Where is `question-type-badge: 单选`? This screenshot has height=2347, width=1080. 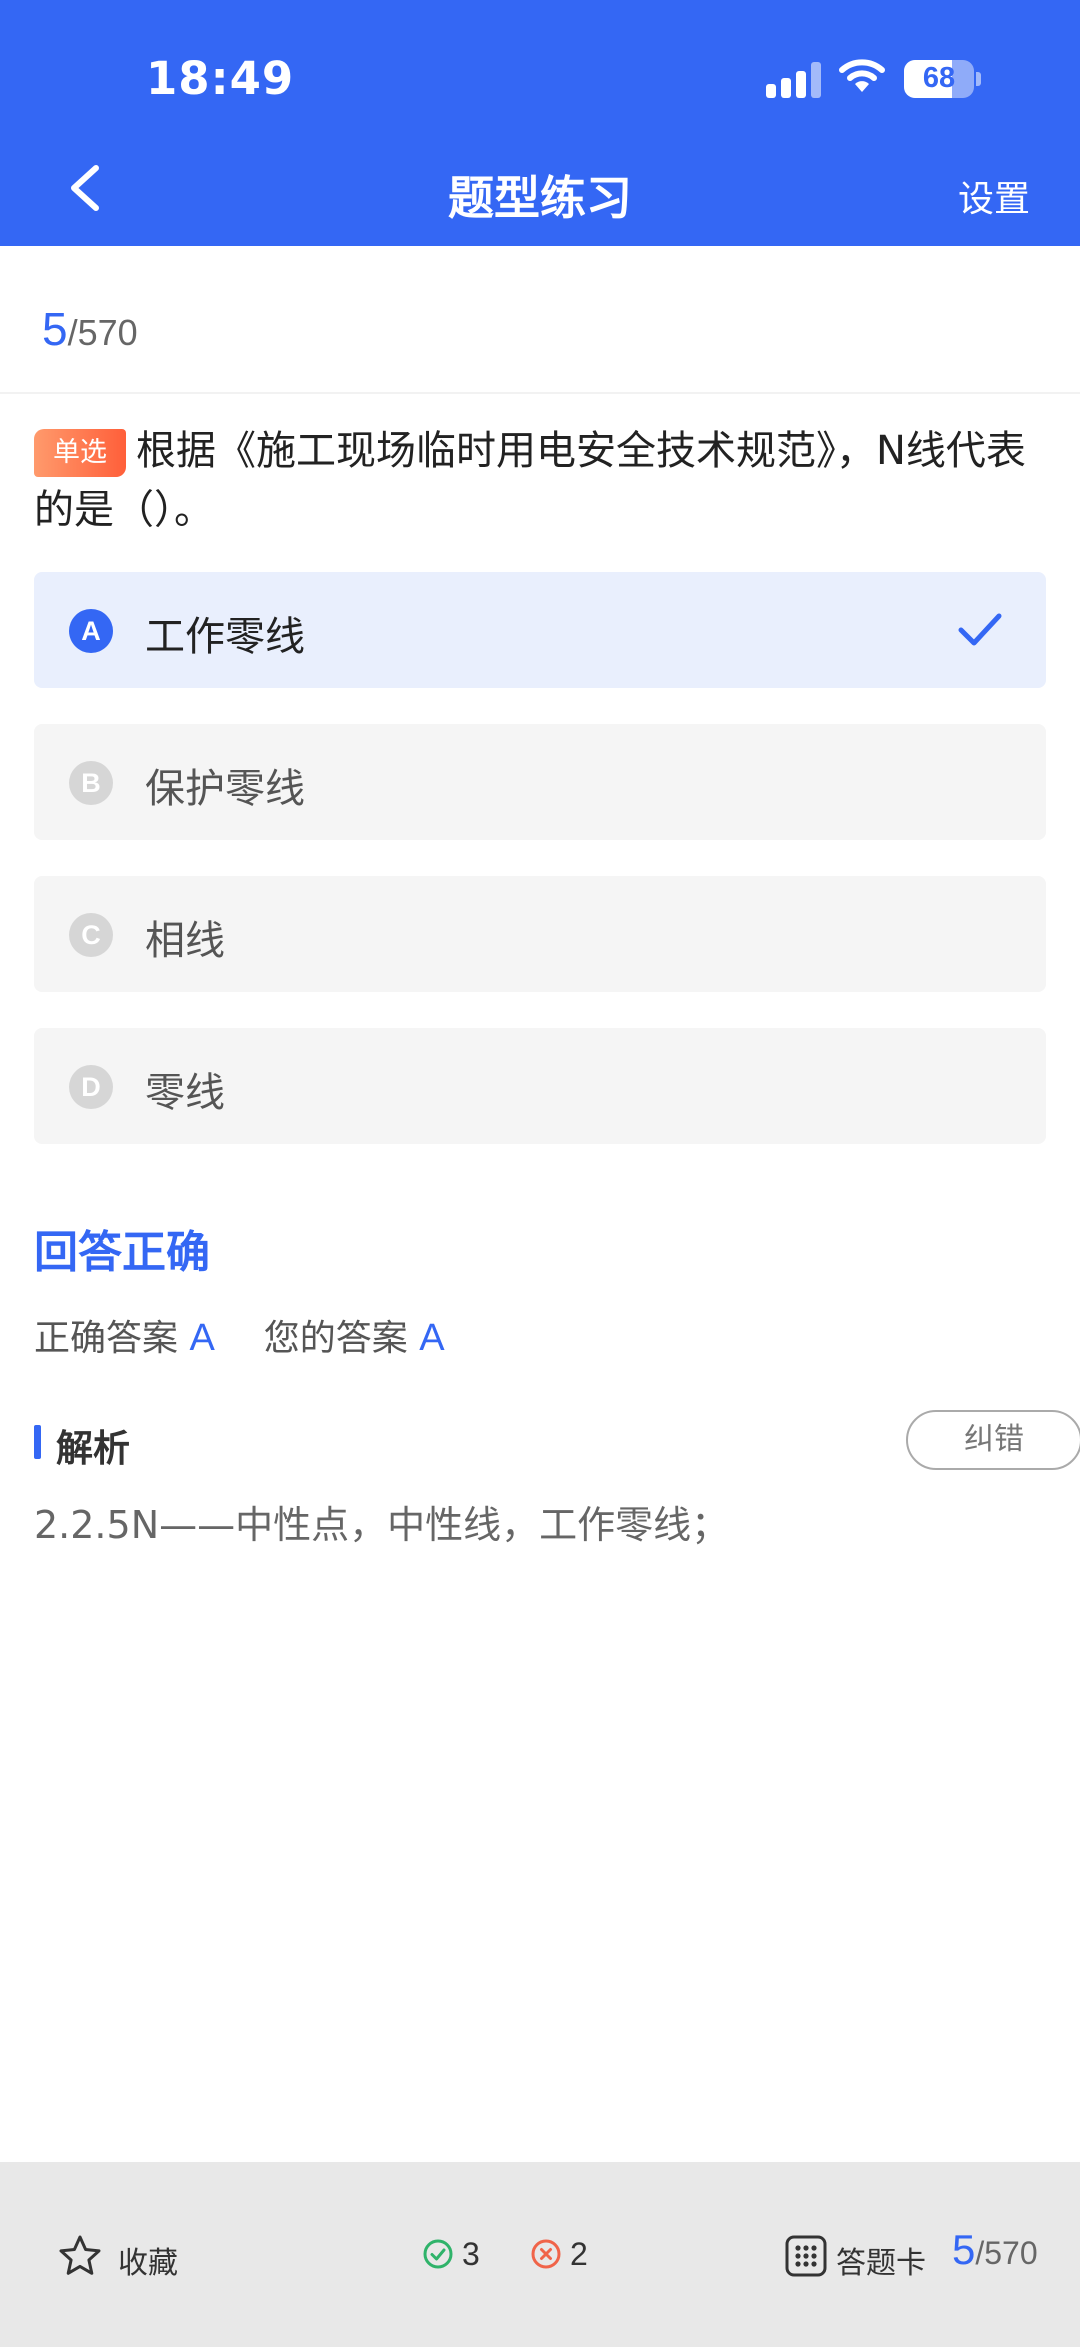 question-type-badge: 单选 is located at coordinates (80, 453).